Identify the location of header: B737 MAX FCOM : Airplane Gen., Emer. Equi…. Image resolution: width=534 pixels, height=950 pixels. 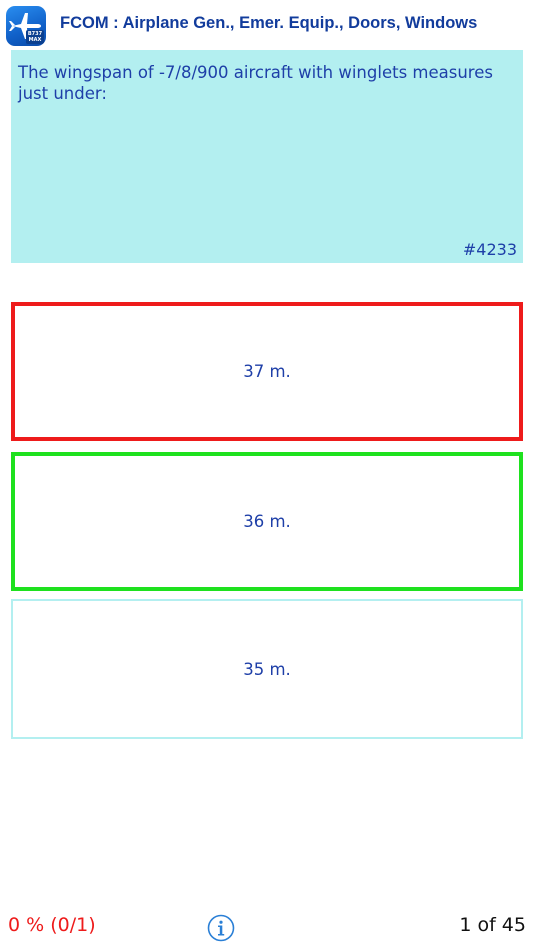
(267, 25).